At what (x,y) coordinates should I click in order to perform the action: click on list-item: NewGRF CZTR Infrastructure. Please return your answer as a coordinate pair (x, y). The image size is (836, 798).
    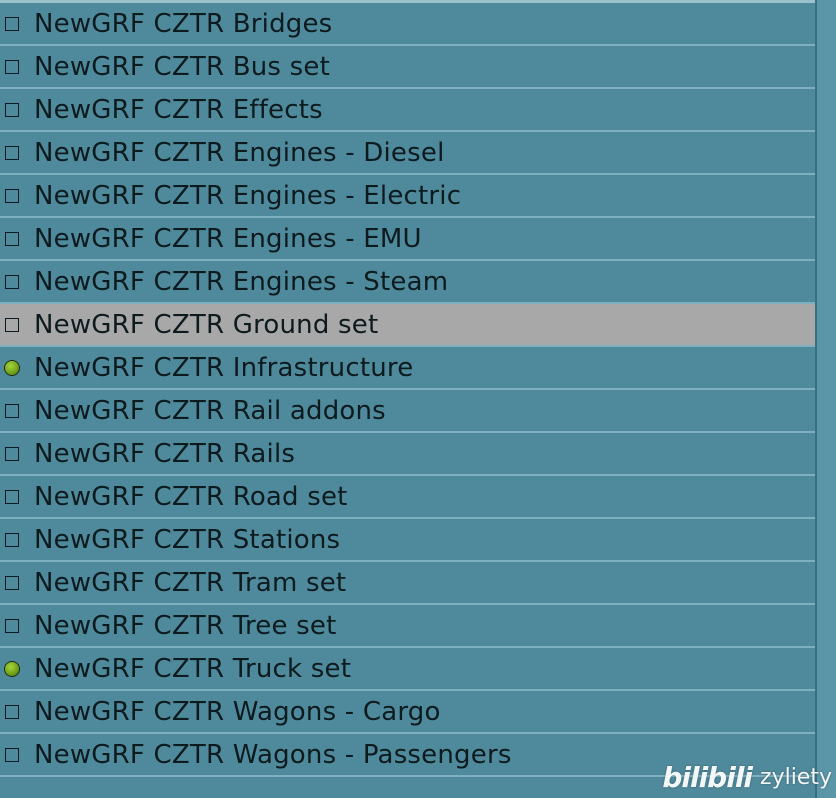
    Looking at the image, I should click on (407, 368).